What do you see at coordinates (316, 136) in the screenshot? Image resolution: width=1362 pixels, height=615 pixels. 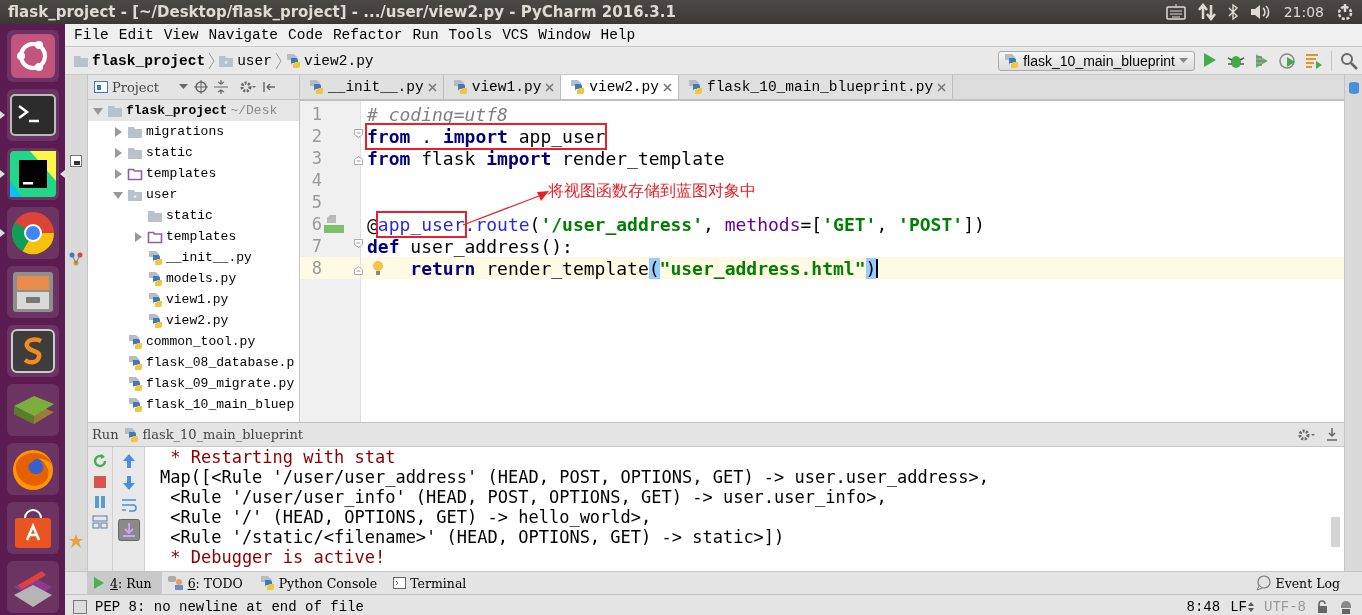 I see `line-number: 2` at bounding box center [316, 136].